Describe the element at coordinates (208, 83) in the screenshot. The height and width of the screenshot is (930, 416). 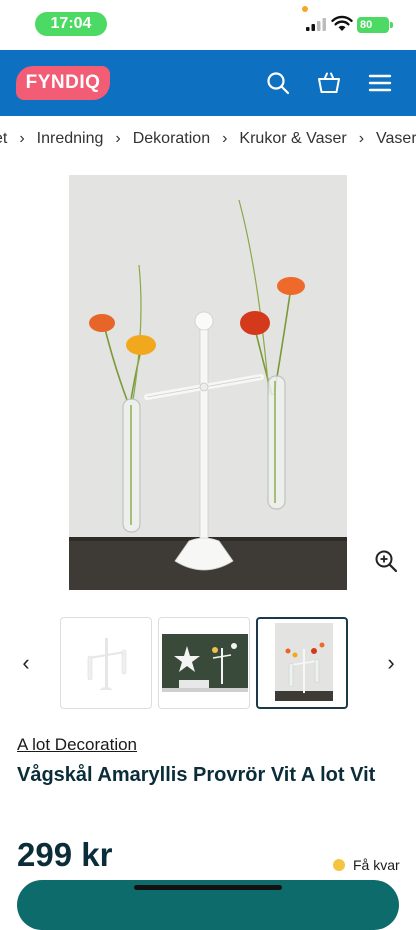
I see `site-header: FYNDIQ` at that location.